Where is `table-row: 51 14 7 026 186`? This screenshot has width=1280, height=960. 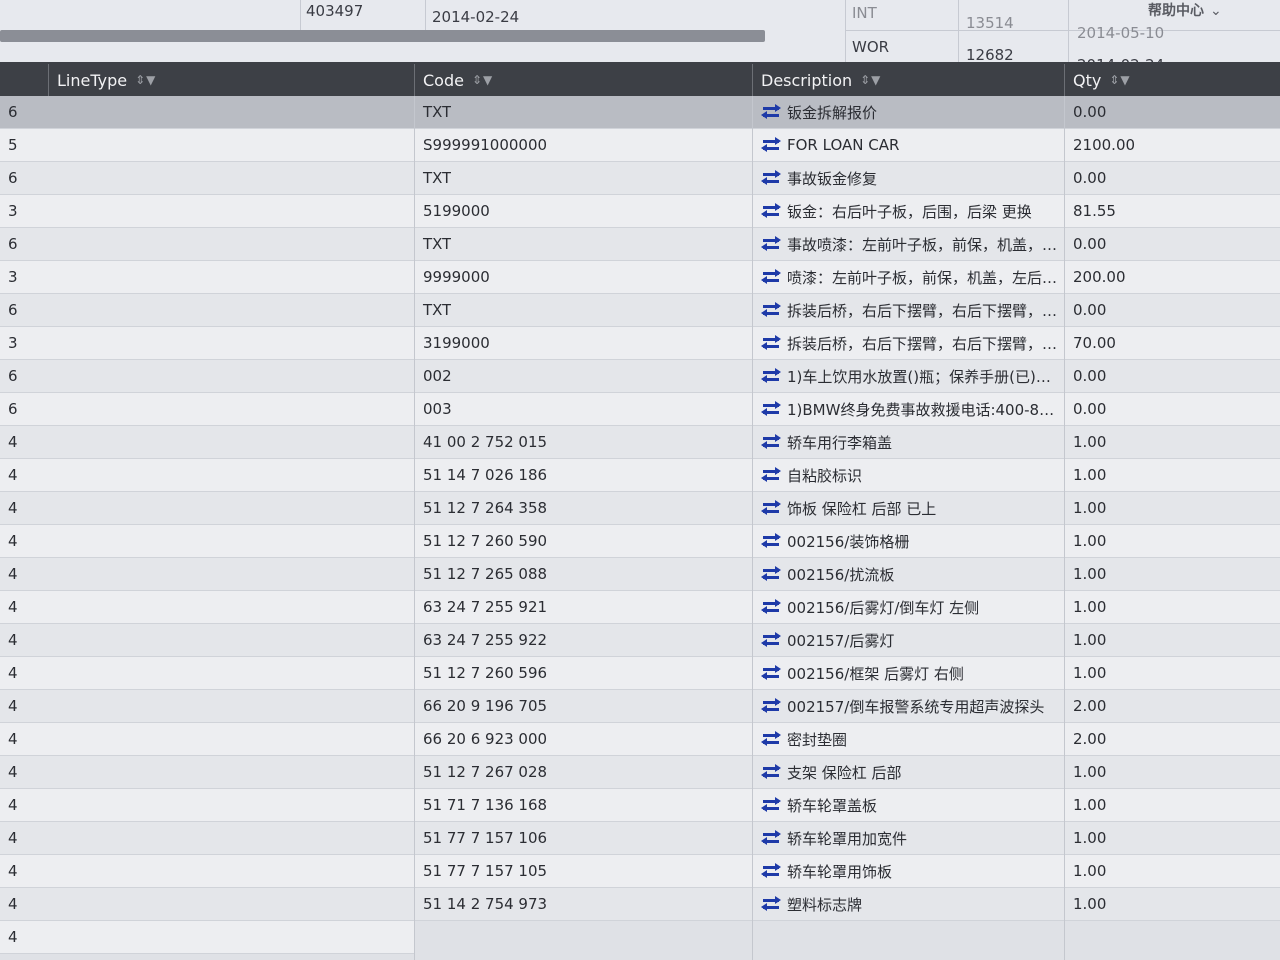
table-row: 51 14 7 026 186 is located at coordinates (584, 475).